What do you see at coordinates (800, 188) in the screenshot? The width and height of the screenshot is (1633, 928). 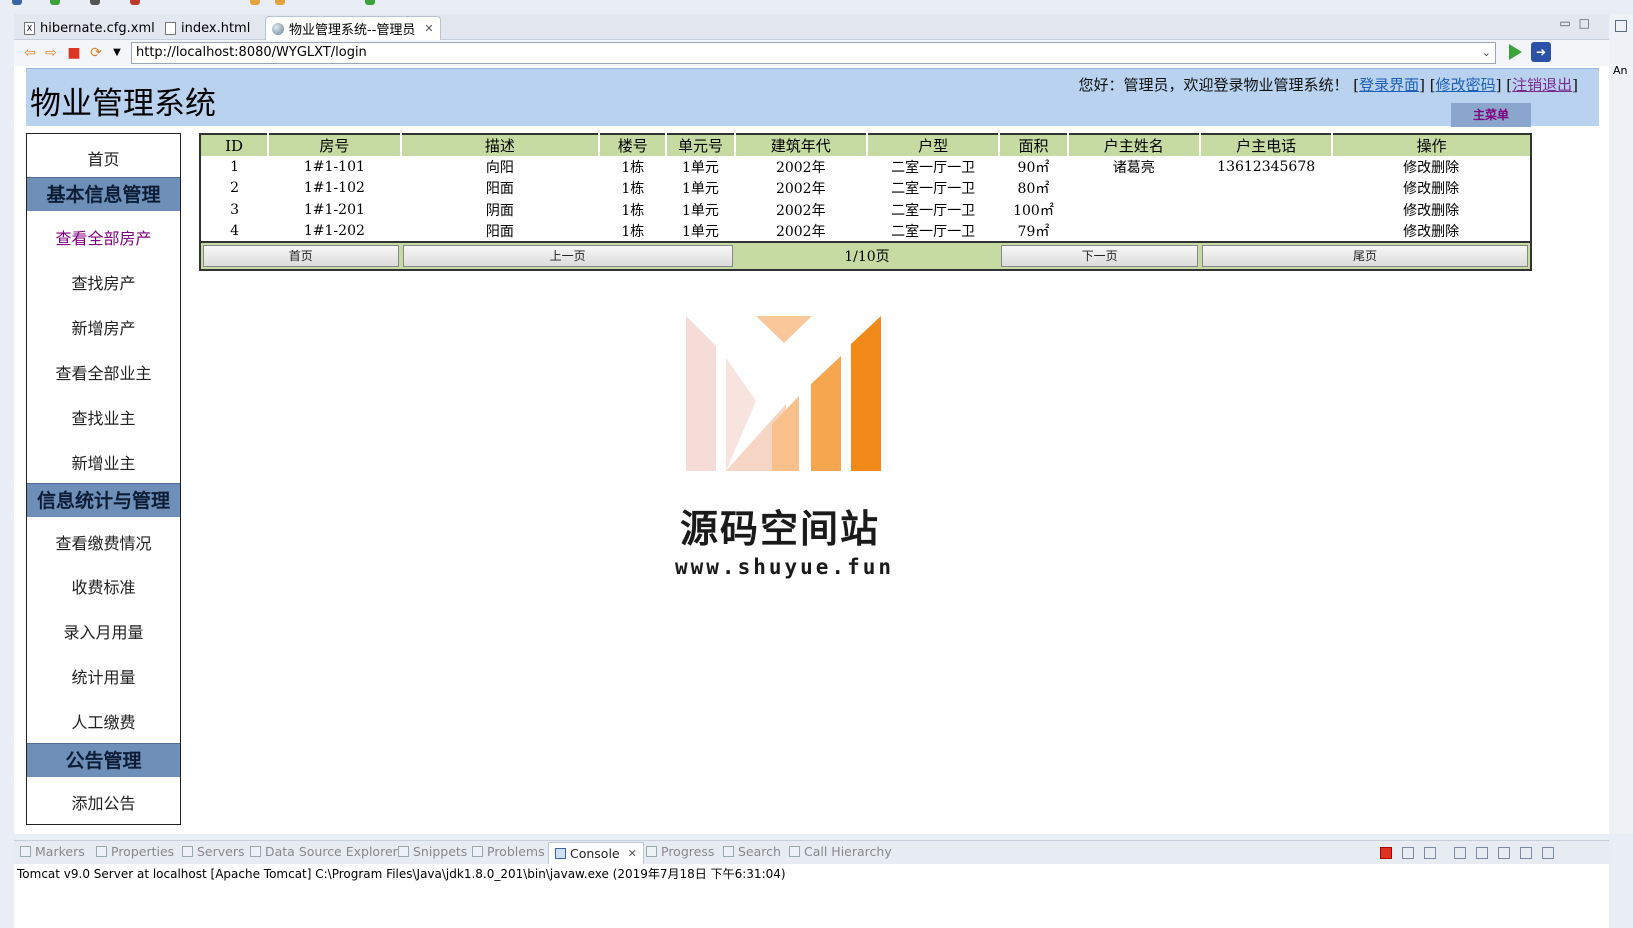 I see `table-cell: 2002年` at bounding box center [800, 188].